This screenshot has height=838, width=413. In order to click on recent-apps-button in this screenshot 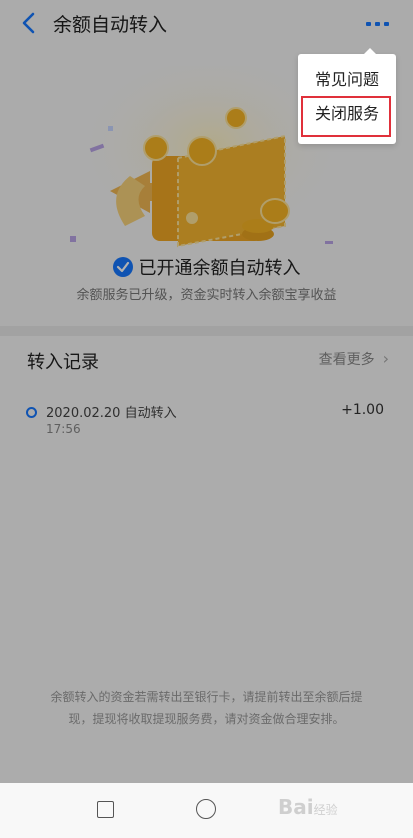, I will do `click(105, 809)`.